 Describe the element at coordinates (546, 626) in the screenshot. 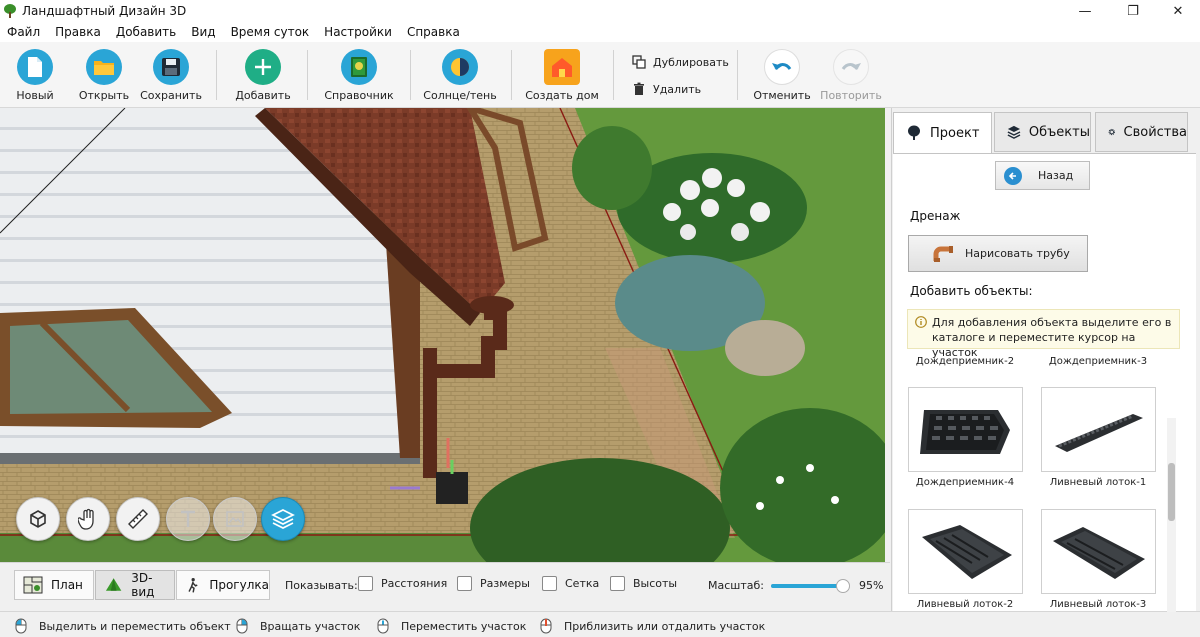

I see `mouse-wheel-icon` at that location.